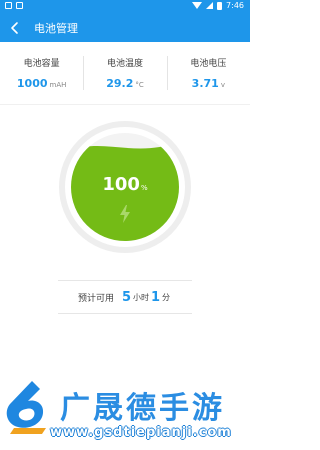 Image resolution: width=320 pixels, height=450 pixels. I want to click on signal-icon, so click(210, 5).